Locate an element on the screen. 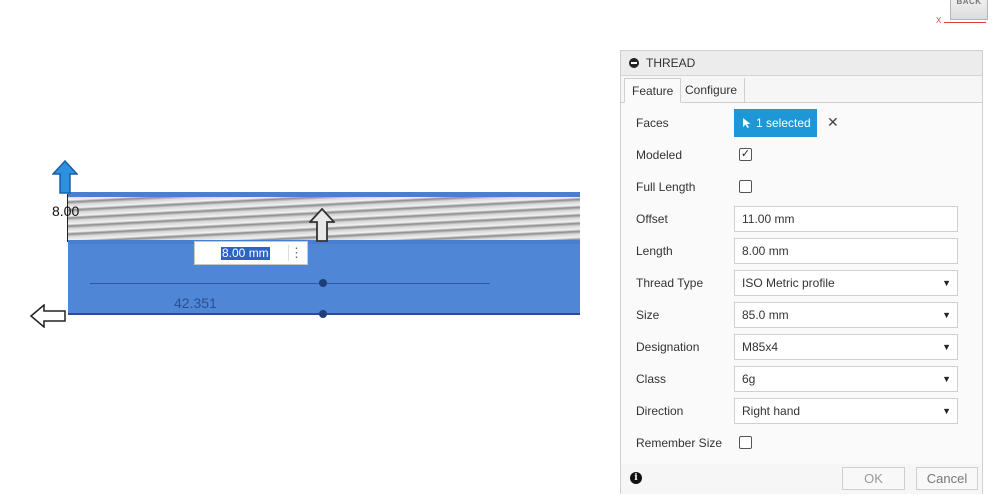 The height and width of the screenshot is (504, 1000). length-field: 8.00 mm is located at coordinates (846, 251).